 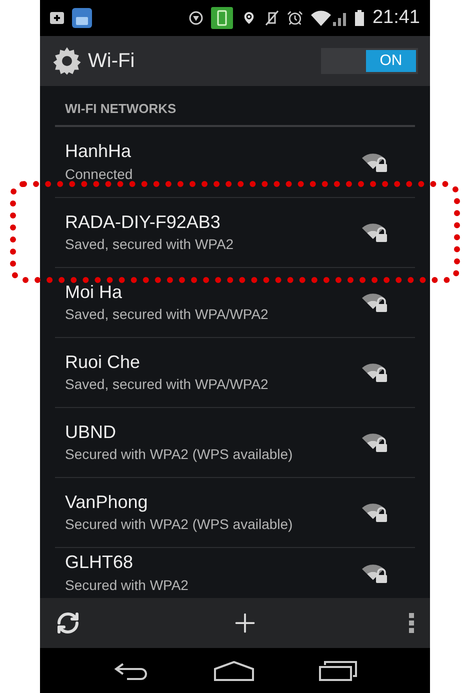 I want to click on back-icon, so click(x=130, y=670).